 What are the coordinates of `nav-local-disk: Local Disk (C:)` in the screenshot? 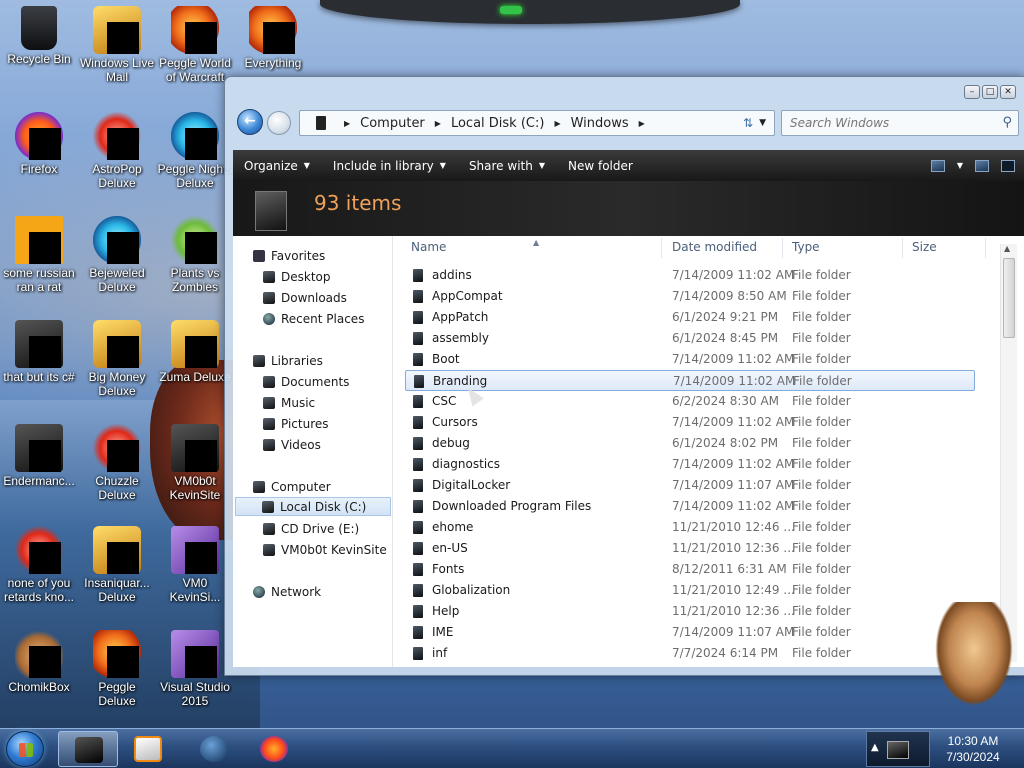 It's located at (313, 506).